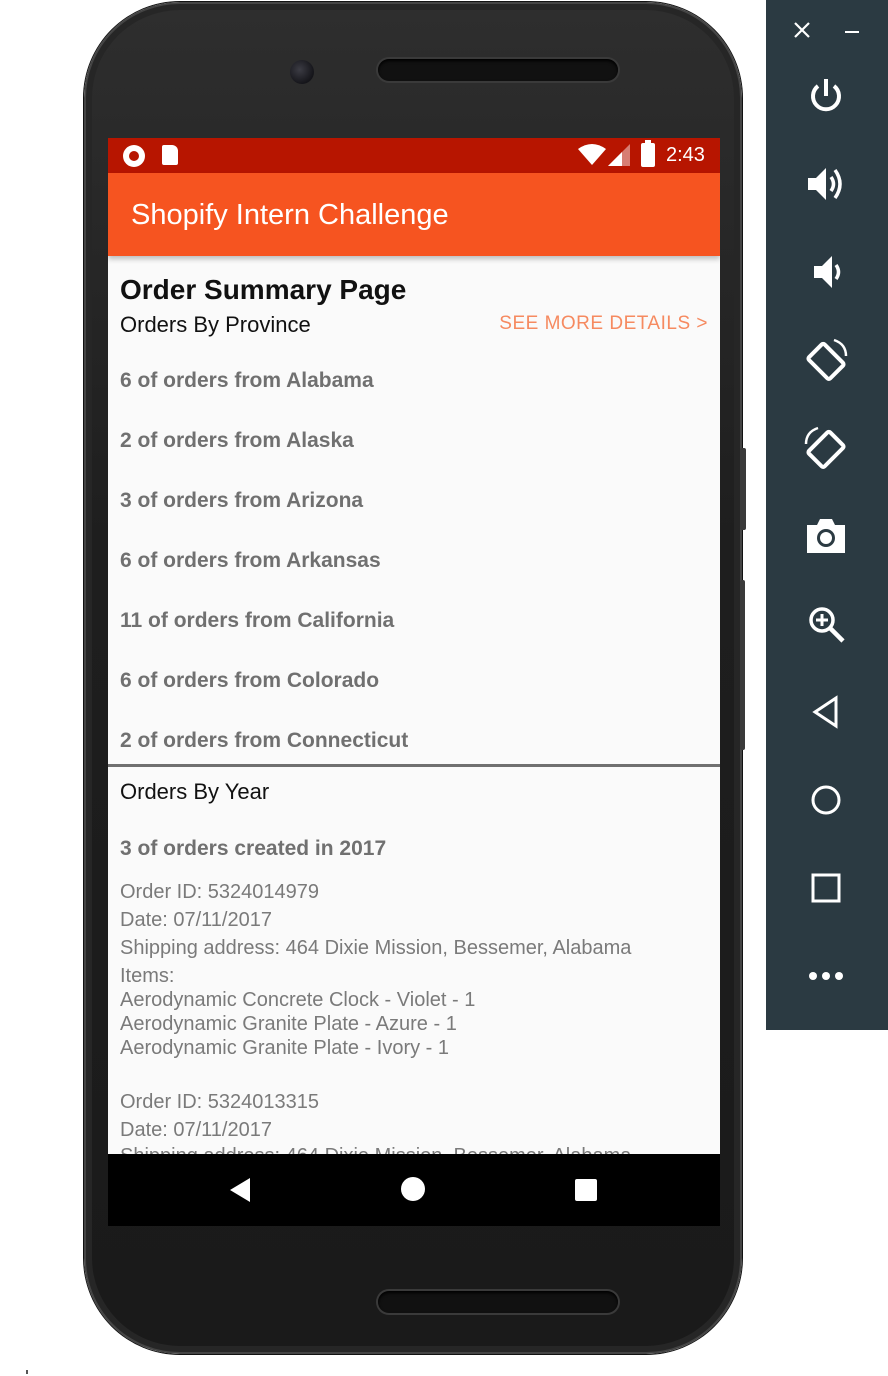 This screenshot has width=888, height=1376. What do you see at coordinates (826, 536) in the screenshot?
I see `camera-icon` at bounding box center [826, 536].